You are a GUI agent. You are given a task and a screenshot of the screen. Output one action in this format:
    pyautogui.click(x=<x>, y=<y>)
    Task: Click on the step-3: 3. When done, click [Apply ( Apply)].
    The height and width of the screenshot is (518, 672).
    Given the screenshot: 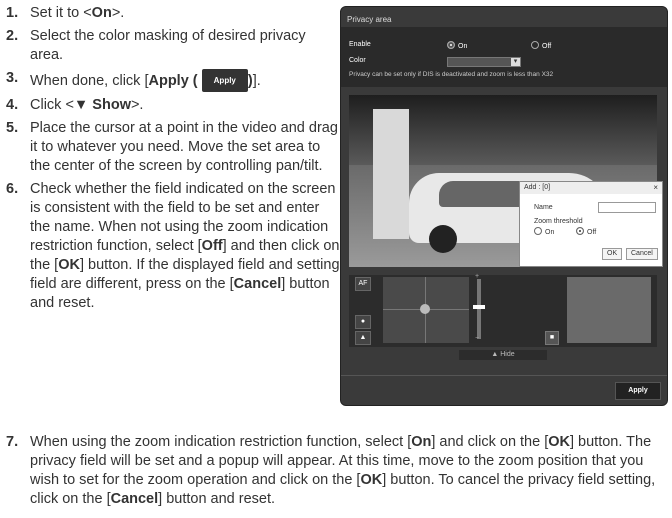 What is the action you would take?
    pyautogui.click(x=173, y=80)
    